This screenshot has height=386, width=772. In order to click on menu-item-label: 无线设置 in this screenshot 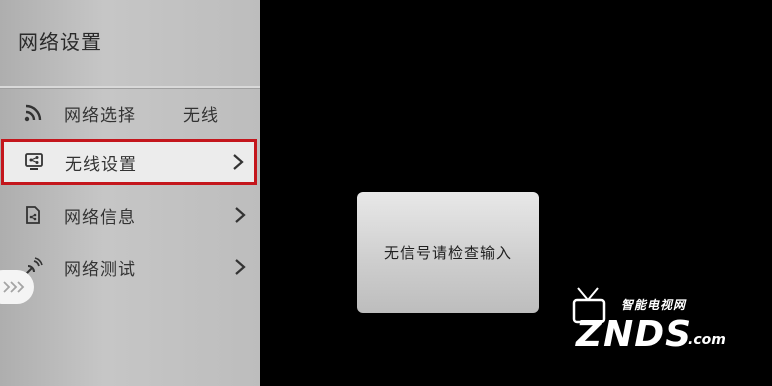, I will do `click(101, 164)`.